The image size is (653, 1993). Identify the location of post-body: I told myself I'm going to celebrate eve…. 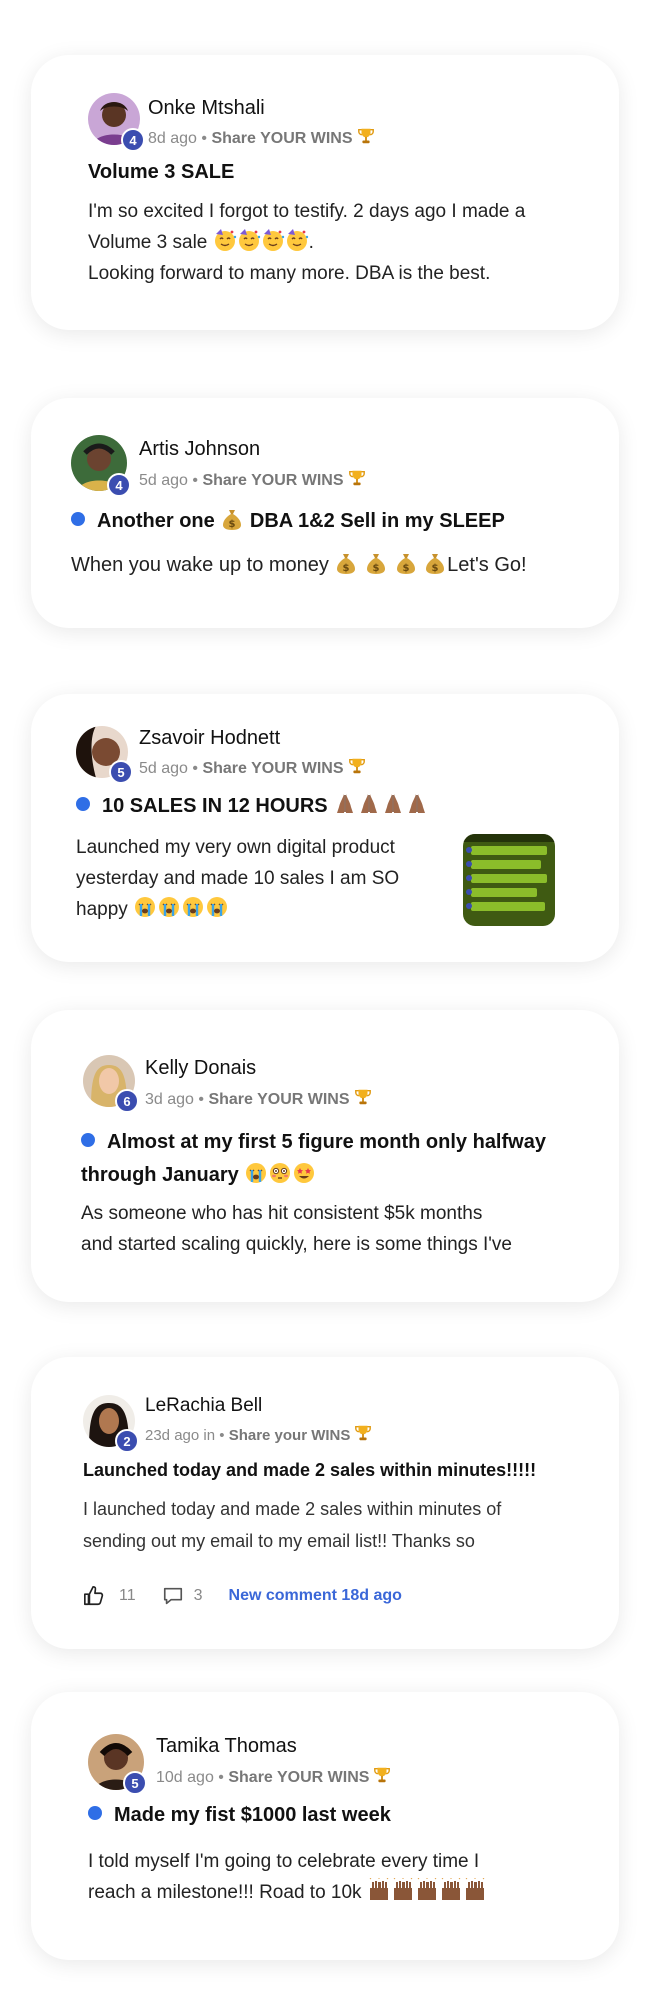
(348, 1877).